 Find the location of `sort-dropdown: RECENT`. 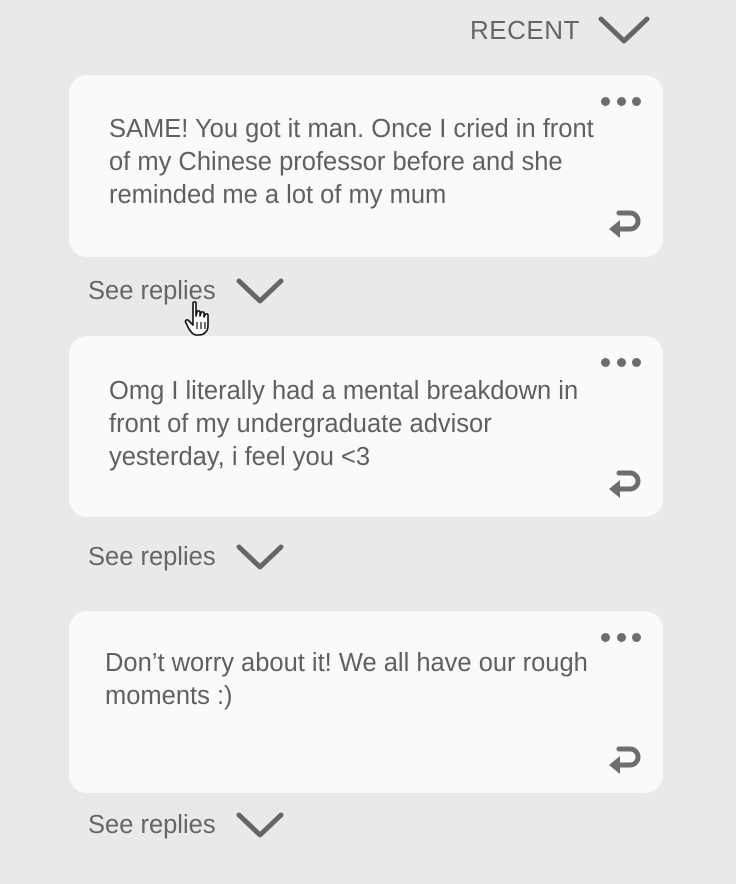

sort-dropdown: RECENT is located at coordinates (570, 30).